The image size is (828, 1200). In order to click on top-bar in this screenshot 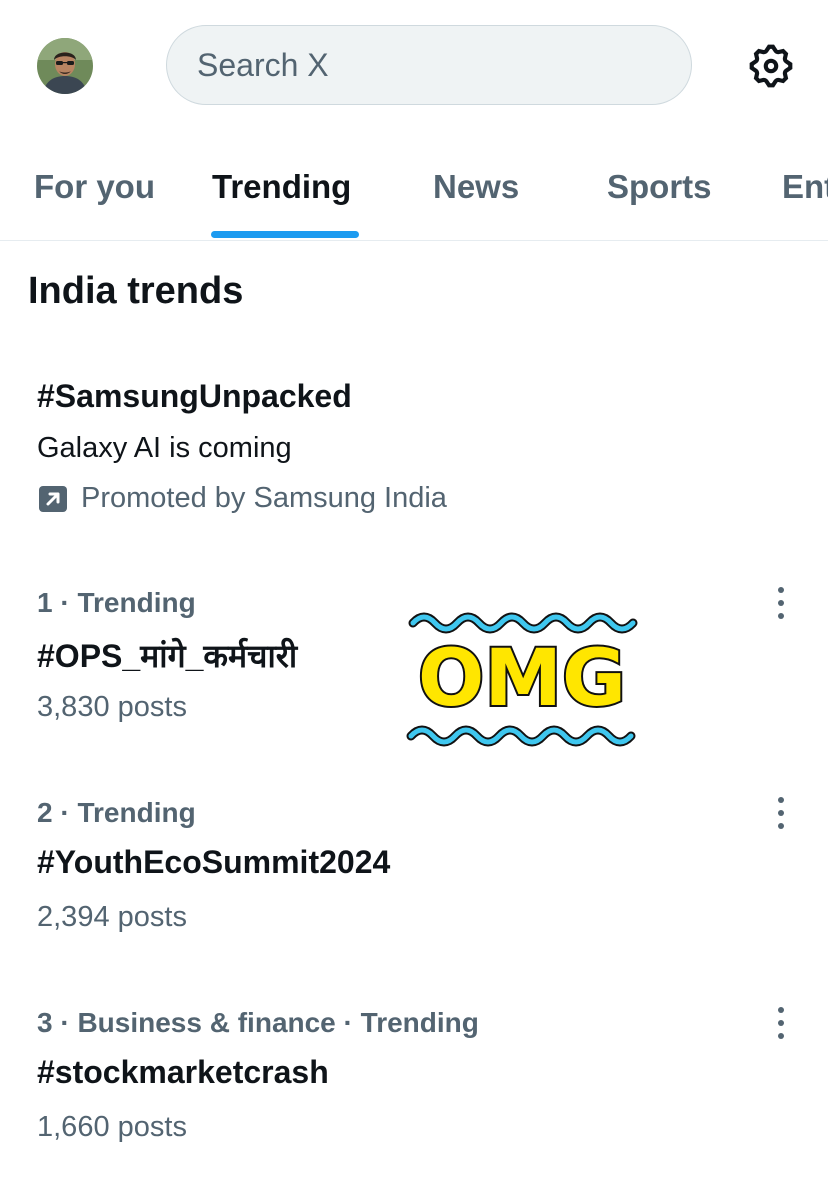, I will do `click(414, 65)`.